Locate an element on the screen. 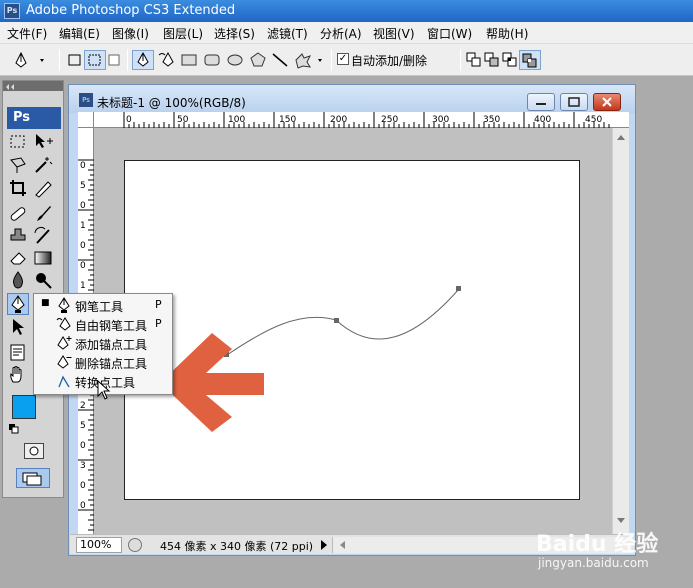 This screenshot has height=588, width=693. fill-pixels-button is located at coordinates (115, 60).